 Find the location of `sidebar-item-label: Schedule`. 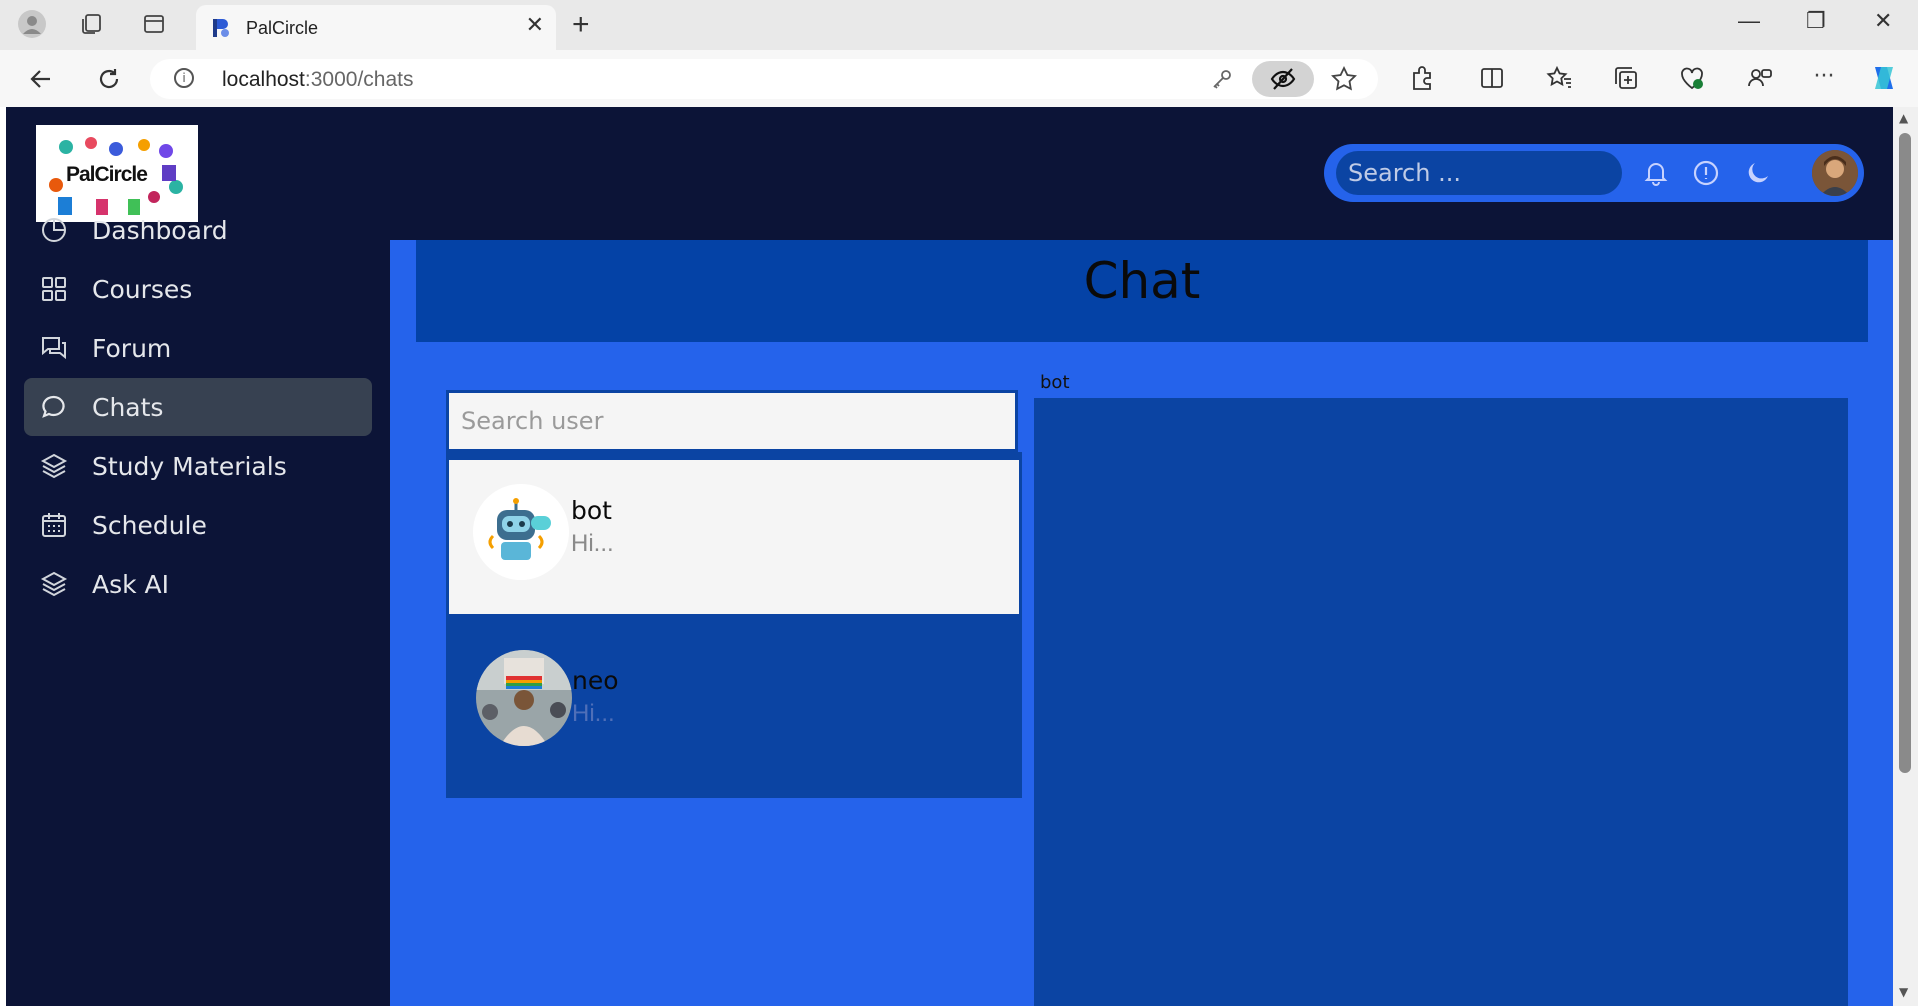

sidebar-item-label: Schedule is located at coordinates (149, 525).